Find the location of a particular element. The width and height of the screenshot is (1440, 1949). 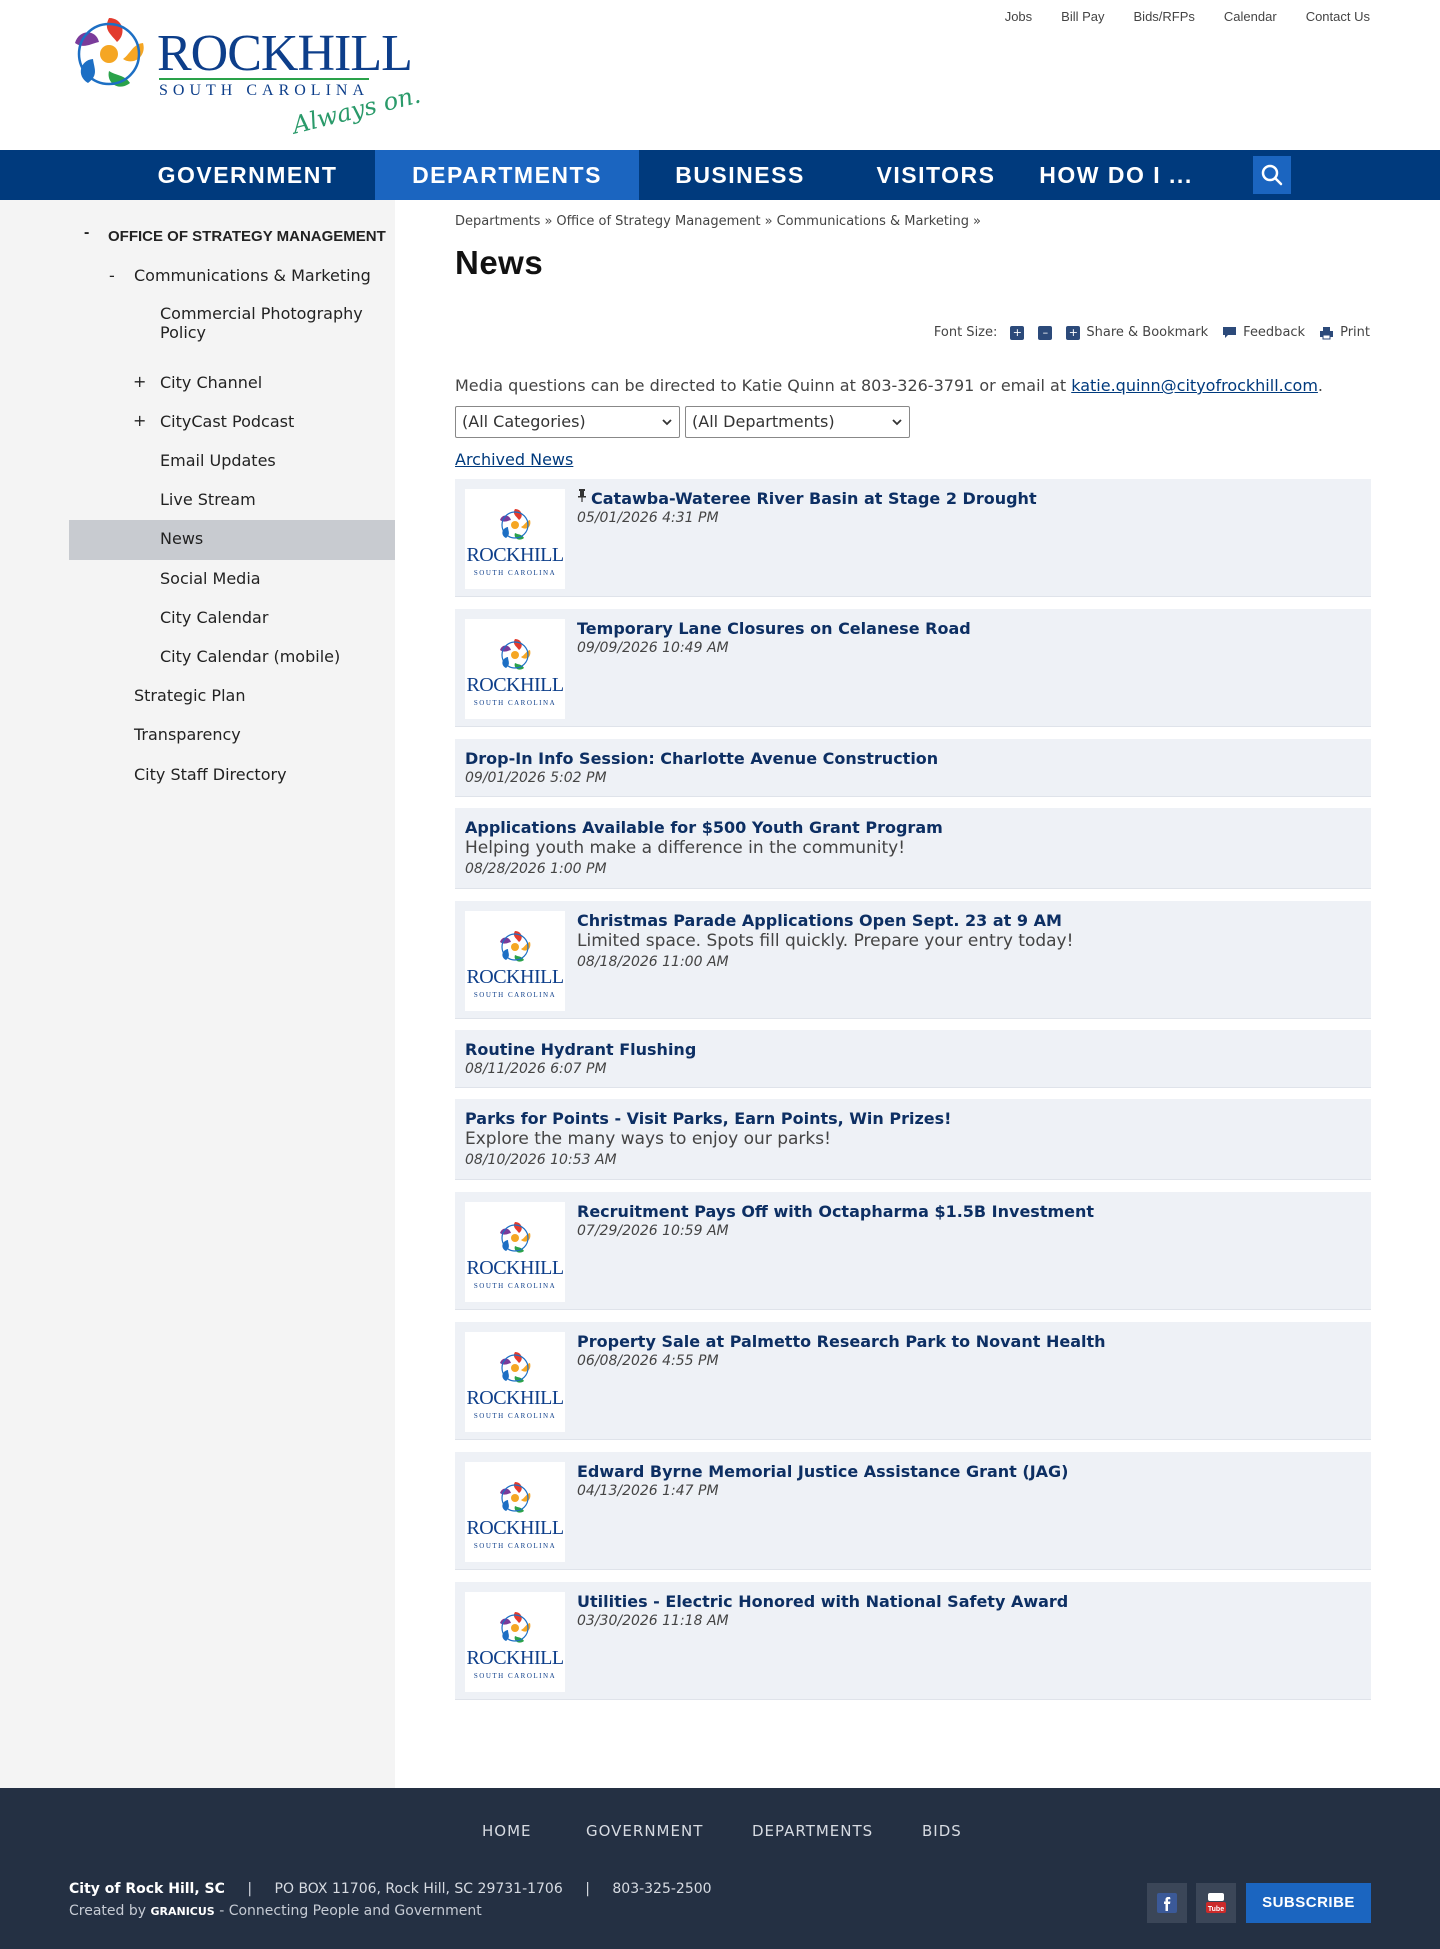

footer-link-bids: BIDS is located at coordinates (942, 1831).